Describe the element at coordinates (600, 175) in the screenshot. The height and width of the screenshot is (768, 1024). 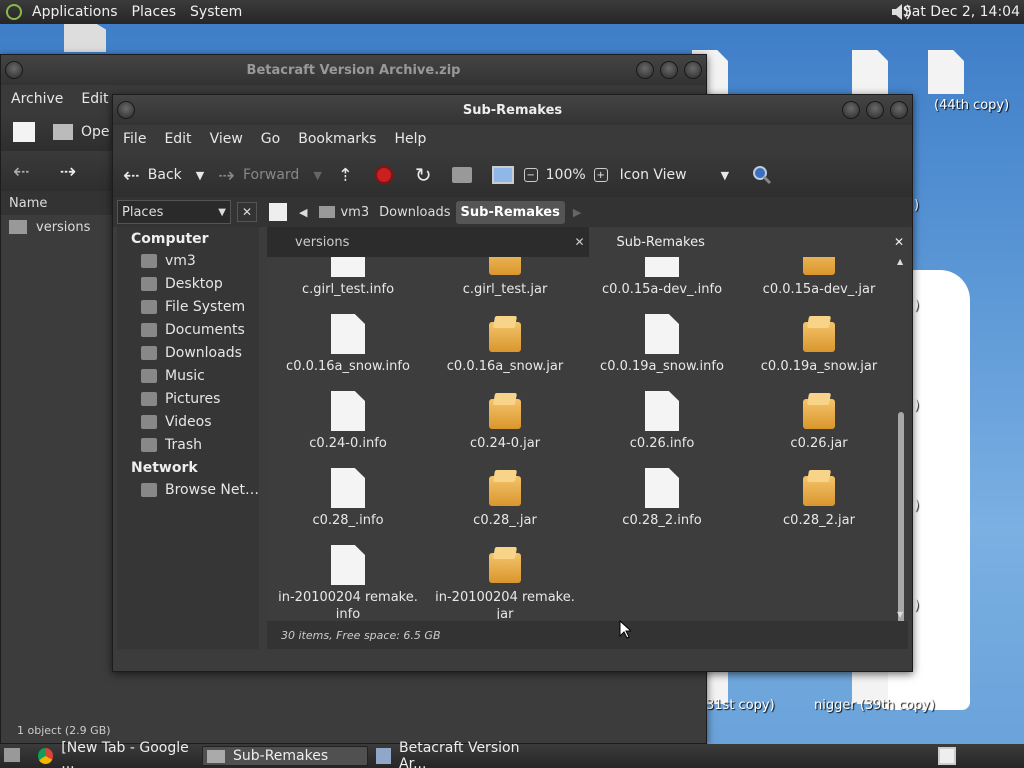
I see `zoom-in-icon: +` at that location.